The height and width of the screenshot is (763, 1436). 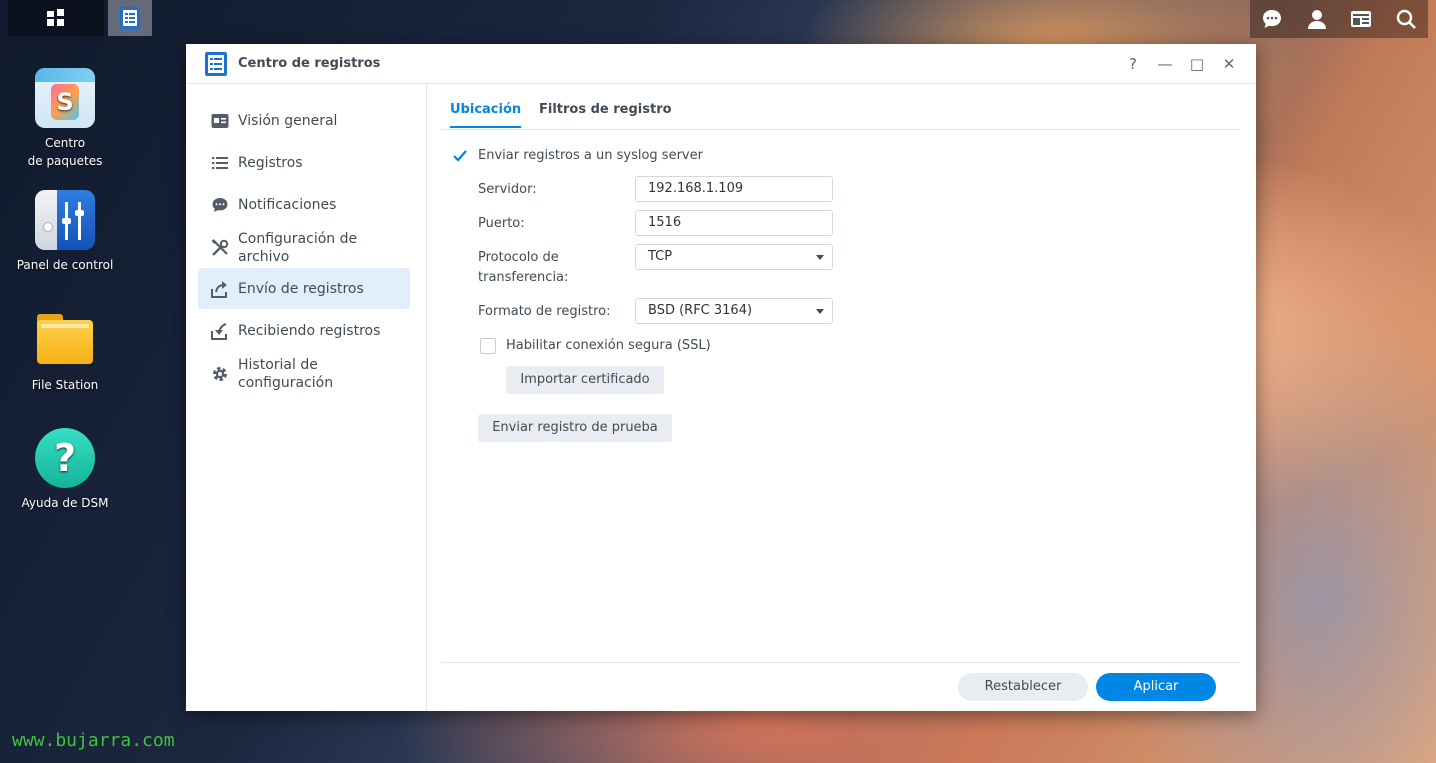 I want to click on server-input: 192.168.1.109, so click(x=734, y=189).